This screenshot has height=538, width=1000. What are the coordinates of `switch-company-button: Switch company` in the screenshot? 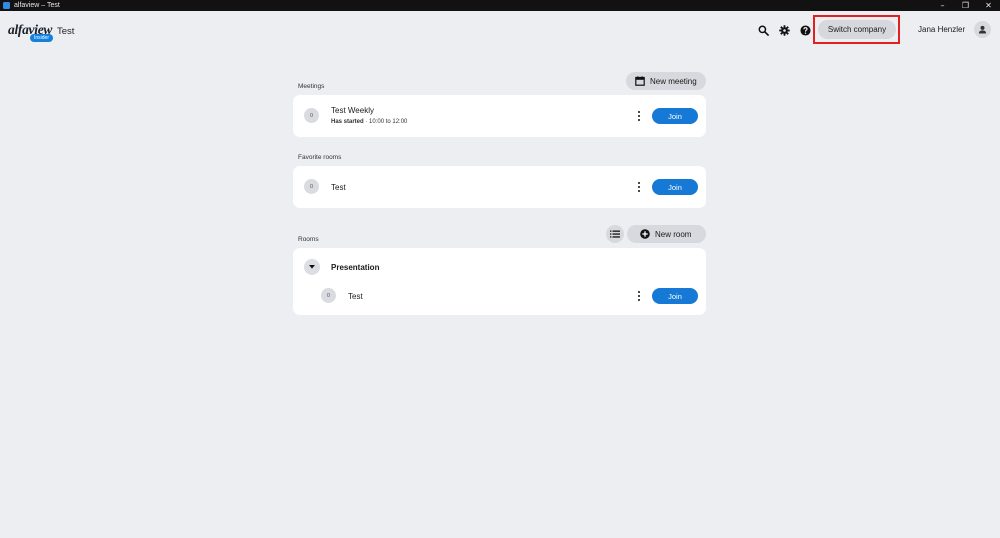 It's located at (857, 29).